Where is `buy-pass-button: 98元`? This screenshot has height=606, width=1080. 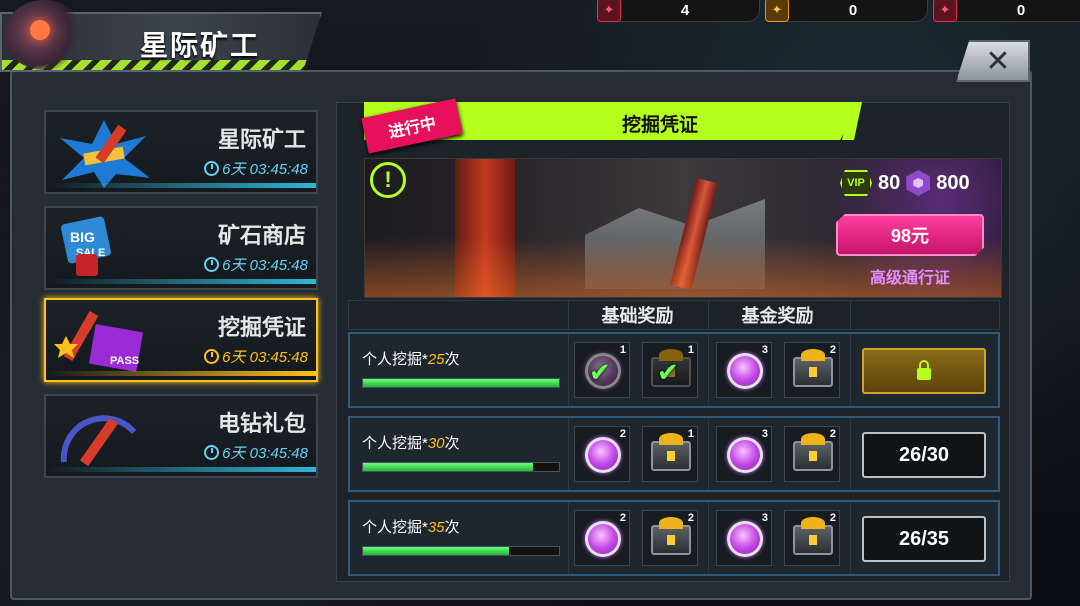 buy-pass-button: 98元 is located at coordinates (910, 235).